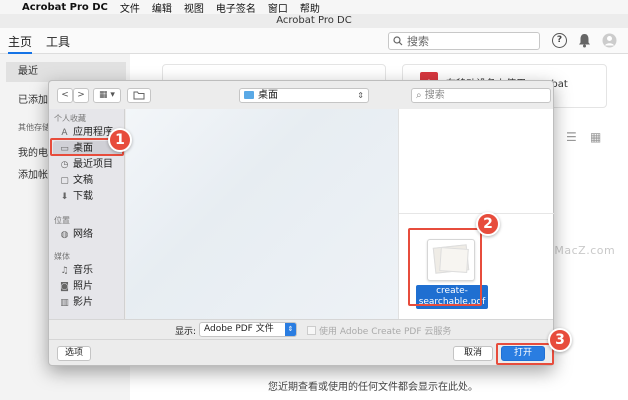 Image resolution: width=628 pixels, height=400 pixels. I want to click on menubar: Acrobat Pro DC 文件 编辑 视图 电子签名 窗口 帮助, so click(314, 7).